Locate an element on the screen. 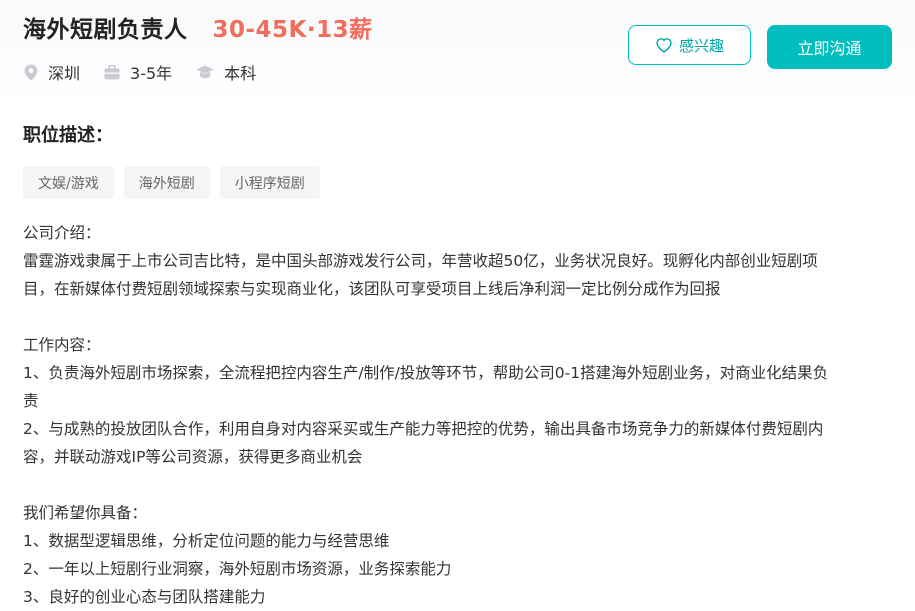 This screenshot has width=915, height=611. requirements-heading: 我们希望你具备： is located at coordinates (85, 513).